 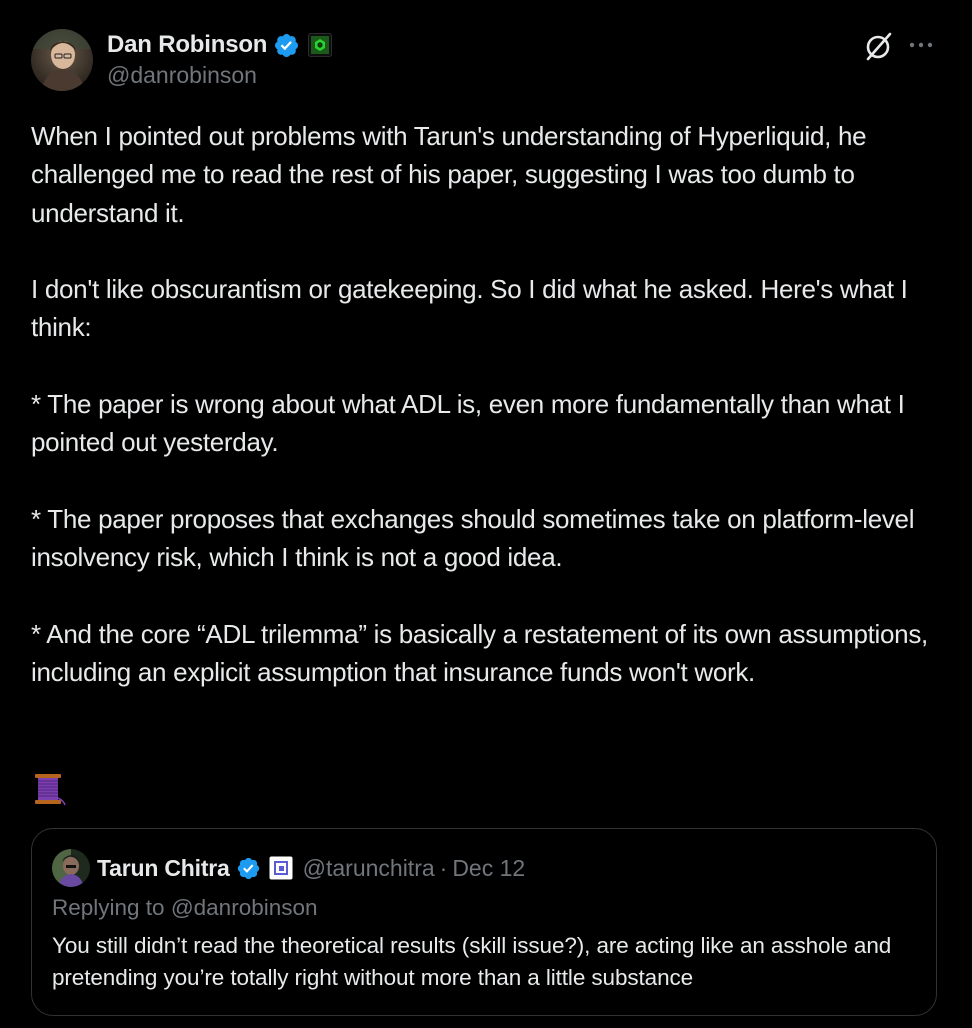 What do you see at coordinates (320, 45) in the screenshot?
I see `paradigm-affiliation-icon` at bounding box center [320, 45].